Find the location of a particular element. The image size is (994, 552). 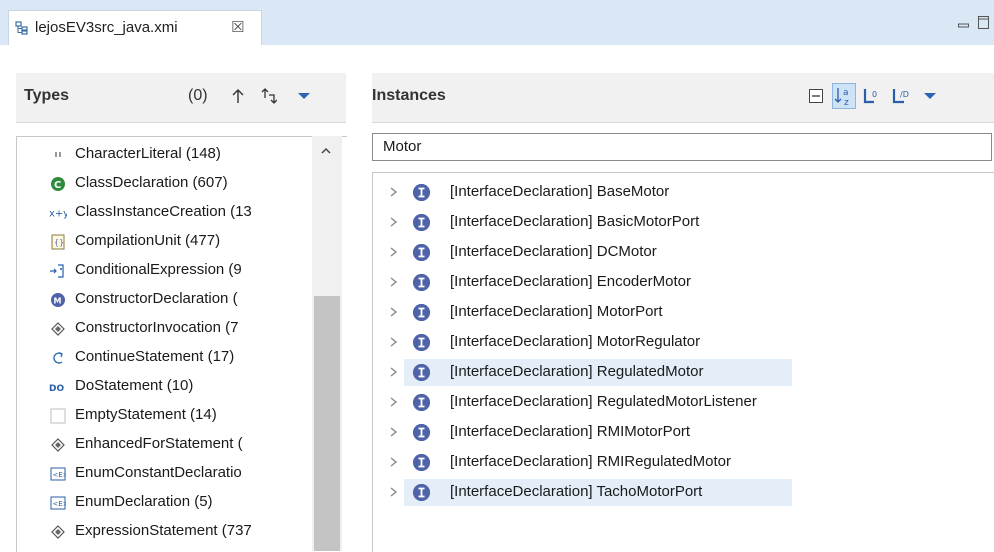

svg-text: <E> is located at coordinates (60, 475).